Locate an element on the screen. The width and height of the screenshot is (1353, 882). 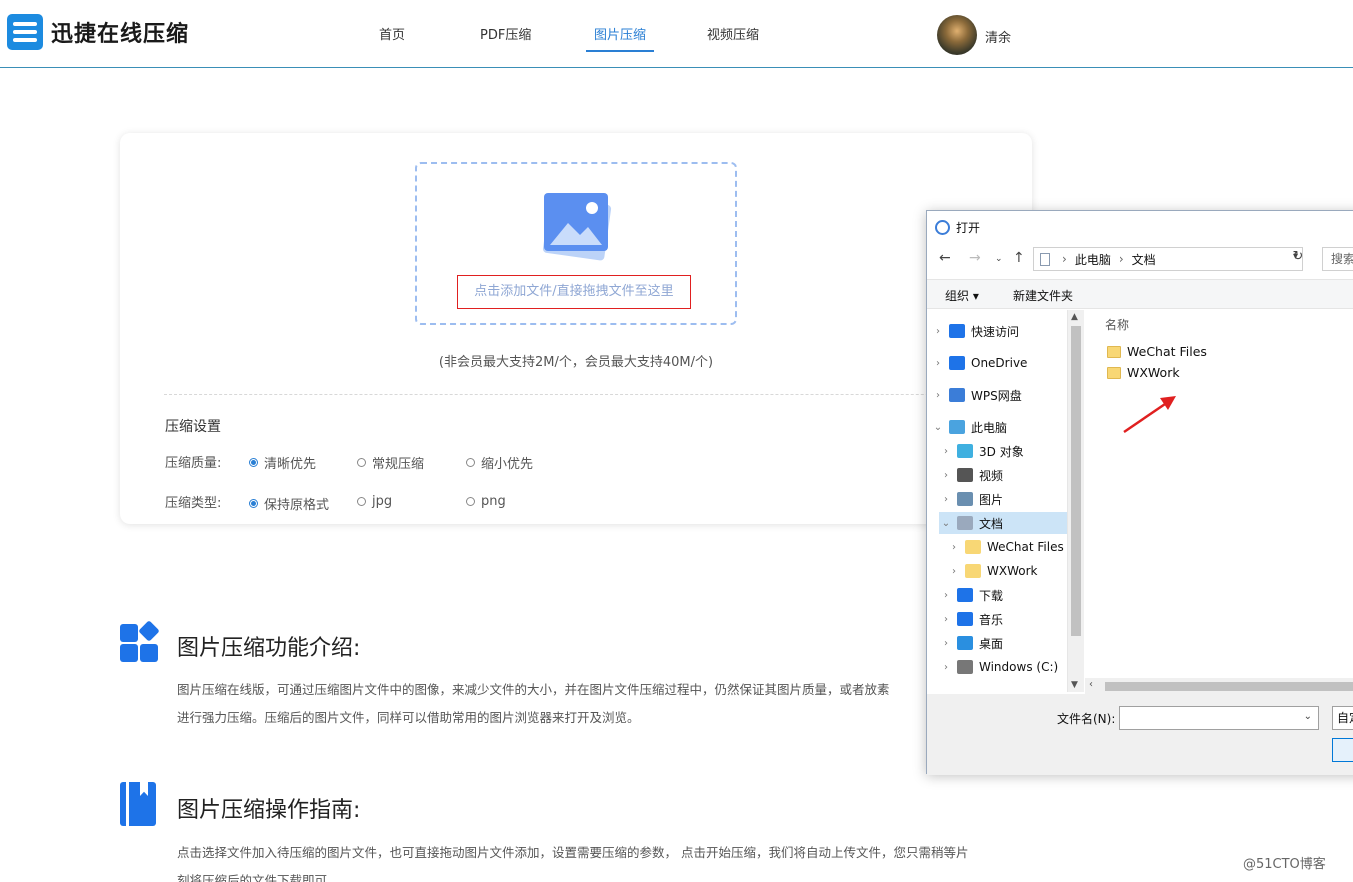
type-option-original: 保持原格式 is located at coordinates (289, 503).